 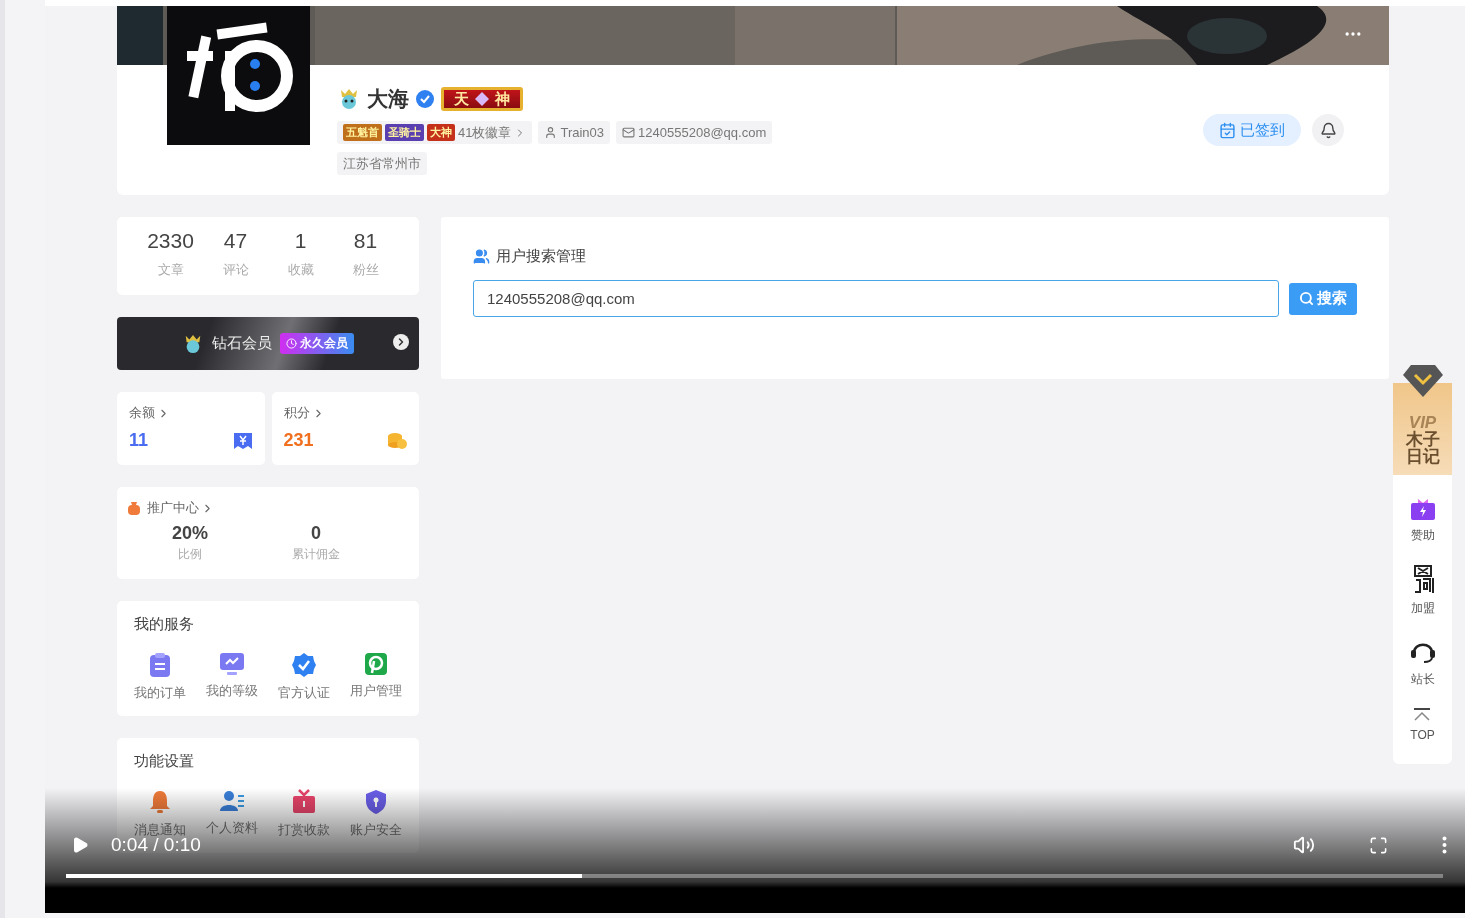 What do you see at coordinates (1304, 845) in the screenshot?
I see `volume-icon` at bounding box center [1304, 845].